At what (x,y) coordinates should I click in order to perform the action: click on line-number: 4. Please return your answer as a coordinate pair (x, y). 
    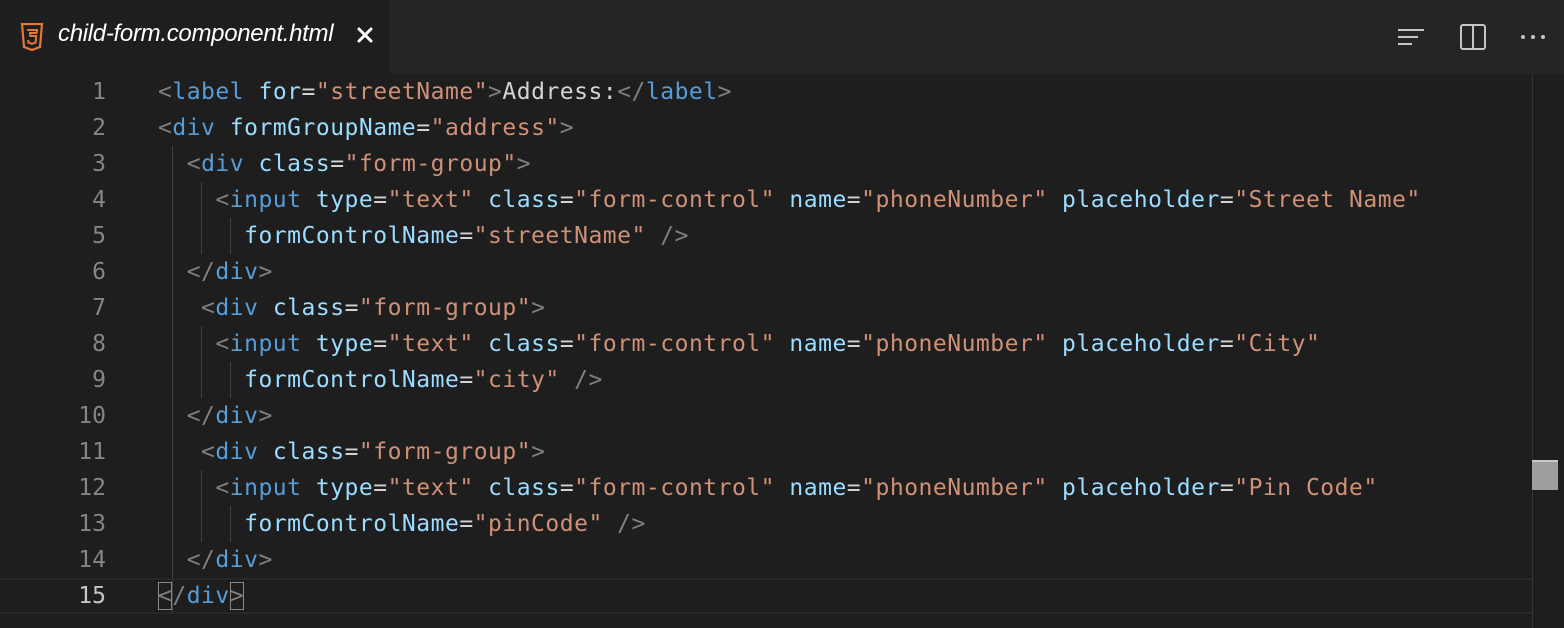
    Looking at the image, I should click on (99, 200).